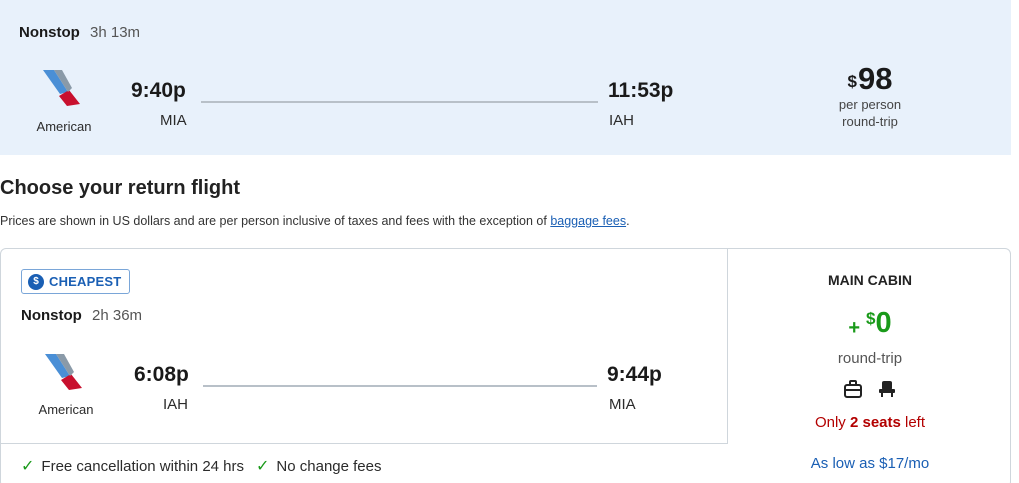  I want to click on seat-icon, so click(887, 389).